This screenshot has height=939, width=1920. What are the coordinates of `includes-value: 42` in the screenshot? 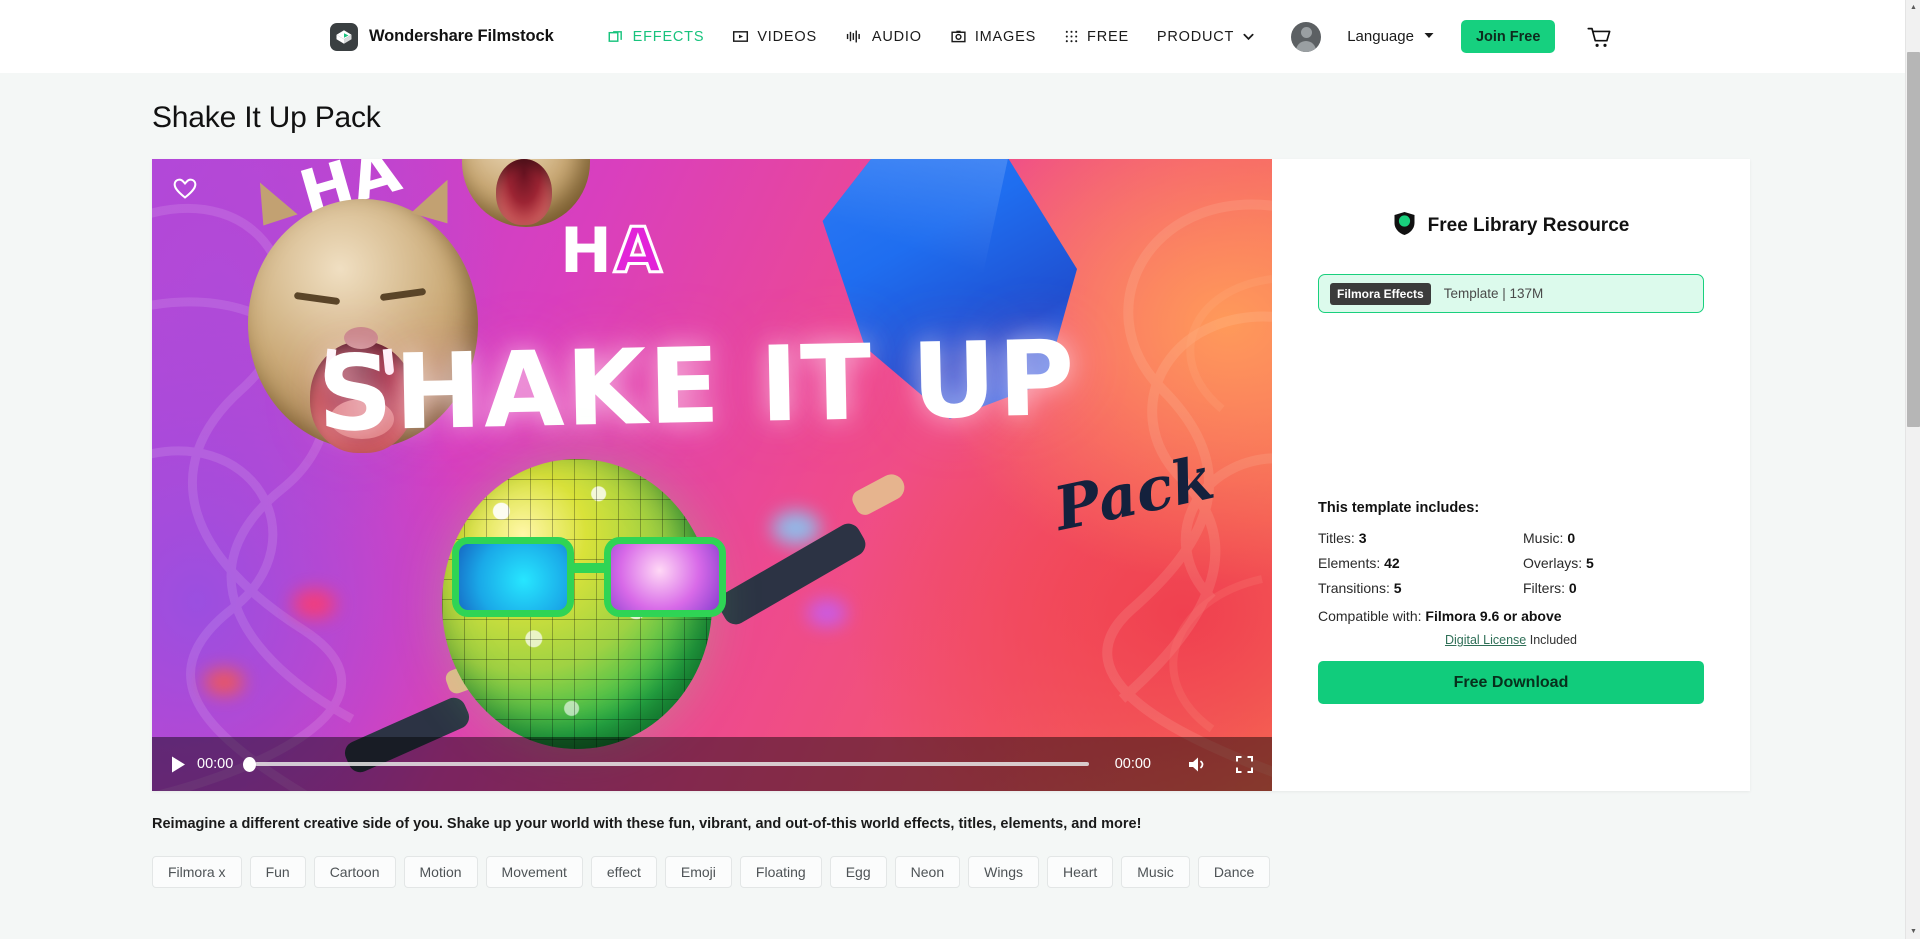 It's located at (1392, 563).